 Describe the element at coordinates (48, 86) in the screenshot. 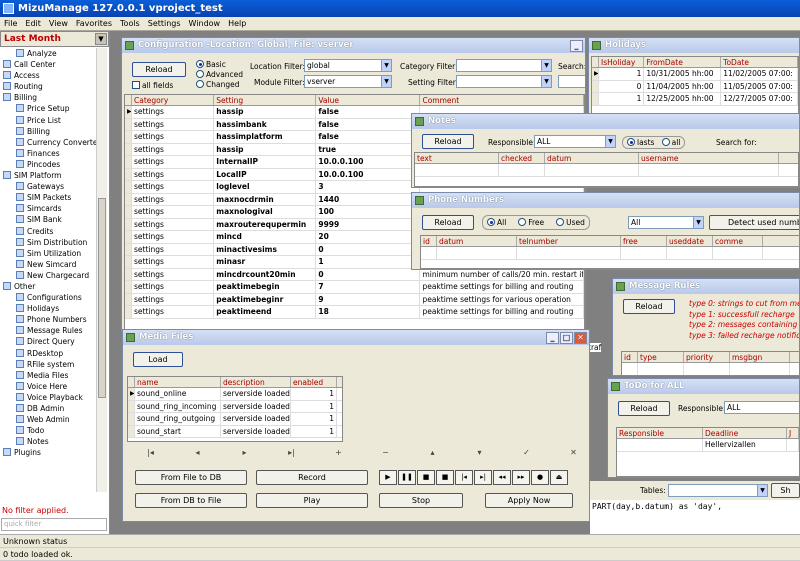

I see `sidebar-item-routing: Routing` at that location.